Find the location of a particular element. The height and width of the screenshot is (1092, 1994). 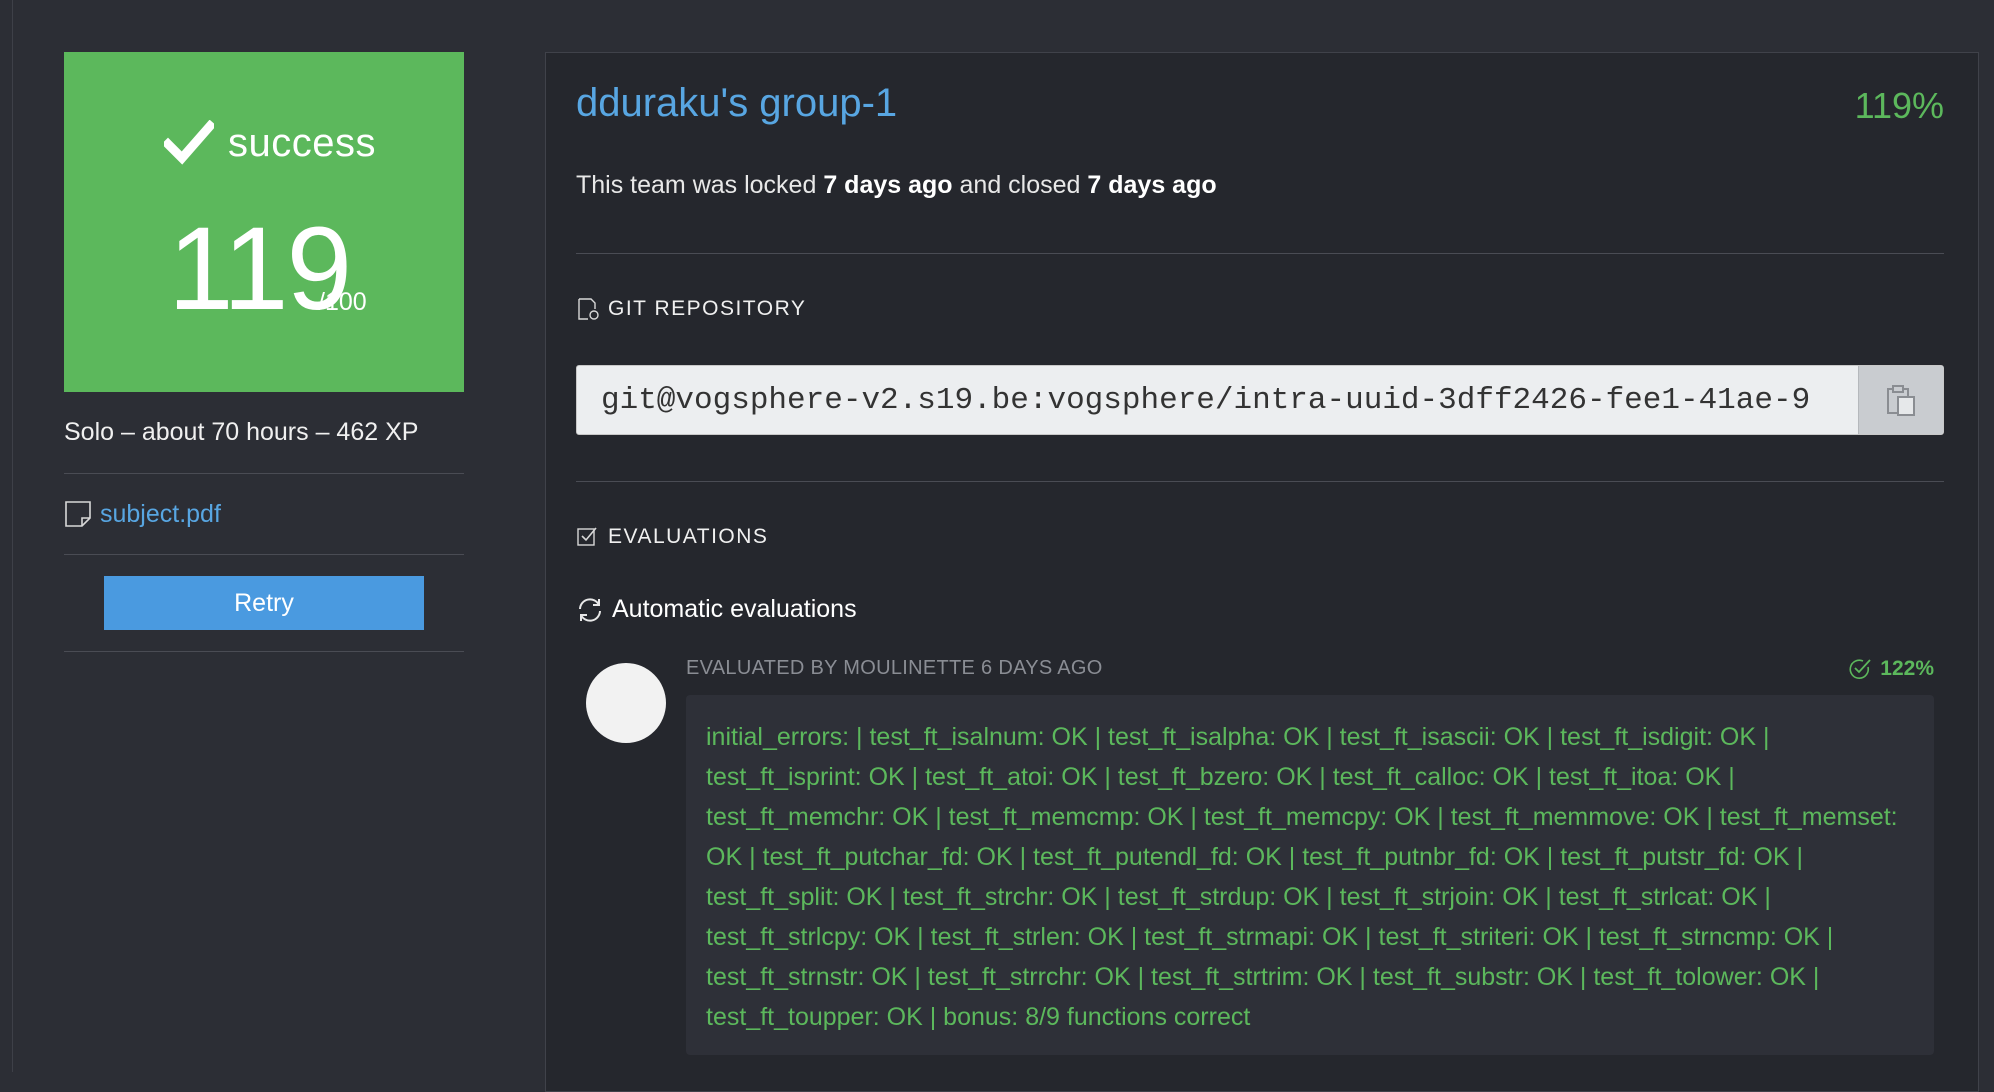

locked-time: 7 days ago is located at coordinates (888, 185).